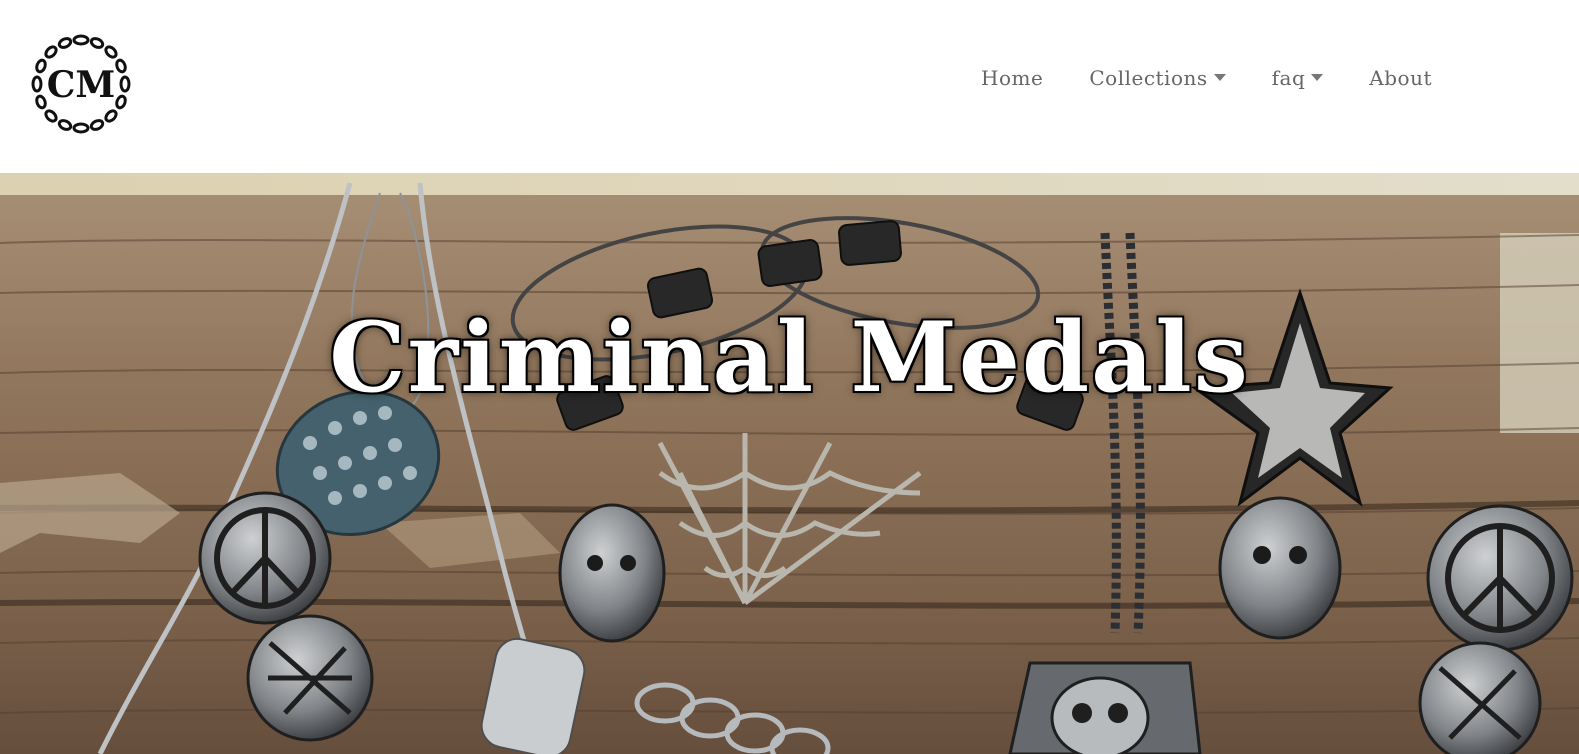 The width and height of the screenshot is (1579, 754). I want to click on chain-ring-monogram-icon: CM, so click(81, 84).